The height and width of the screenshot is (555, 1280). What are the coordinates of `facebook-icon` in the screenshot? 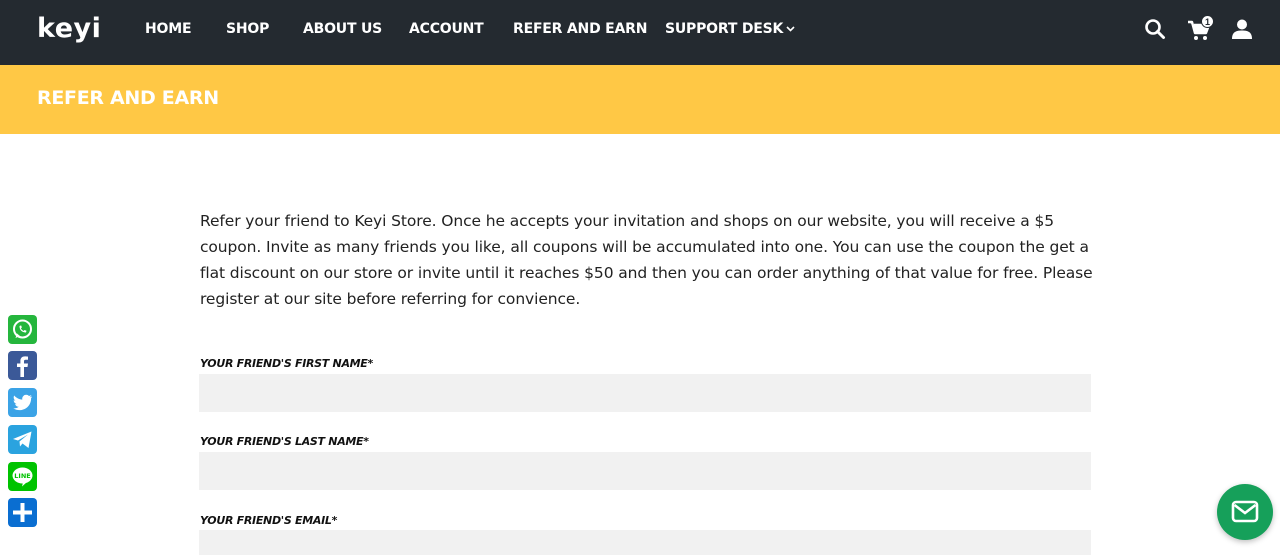 It's located at (22, 365).